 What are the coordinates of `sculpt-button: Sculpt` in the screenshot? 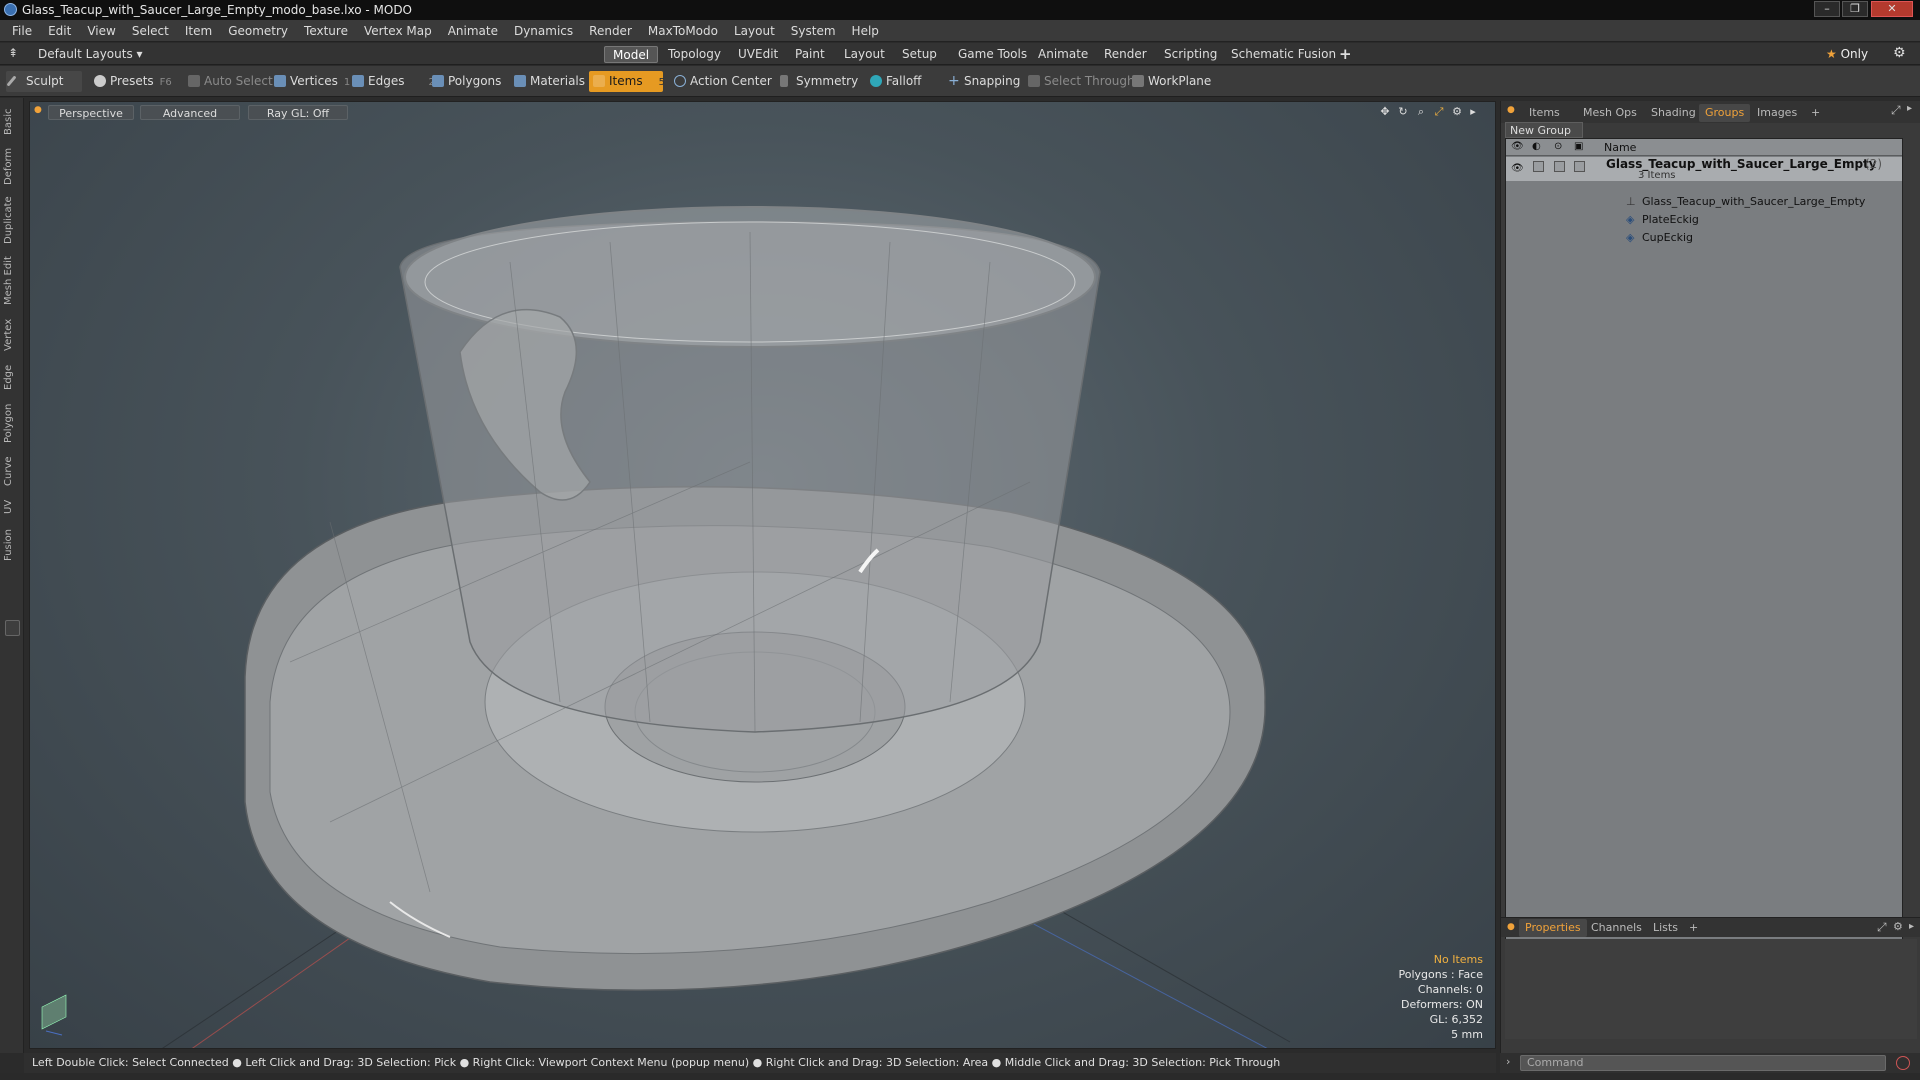 It's located at (44, 81).